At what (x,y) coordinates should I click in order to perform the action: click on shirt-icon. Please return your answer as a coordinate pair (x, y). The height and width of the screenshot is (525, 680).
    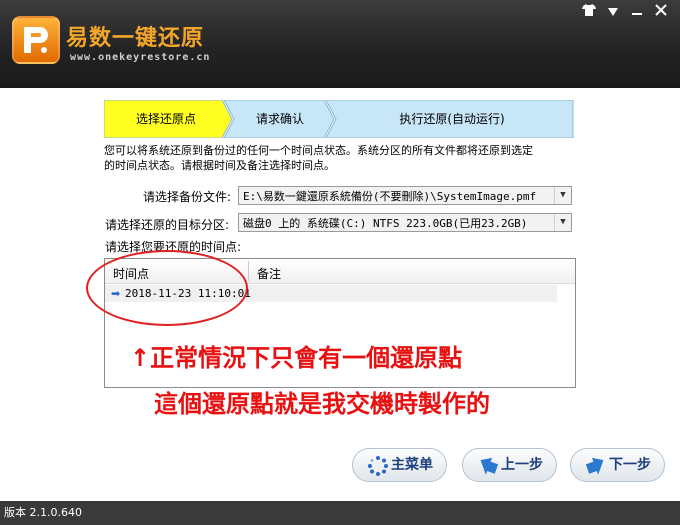
    Looking at the image, I should click on (589, 13).